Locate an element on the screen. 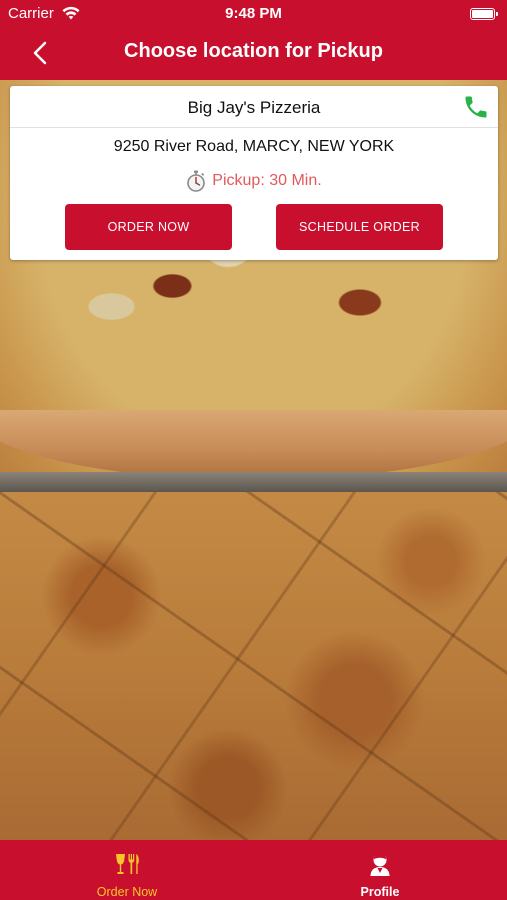  store-address: 9250 River Road, MARCY, NEW YORK is located at coordinates (254, 146).